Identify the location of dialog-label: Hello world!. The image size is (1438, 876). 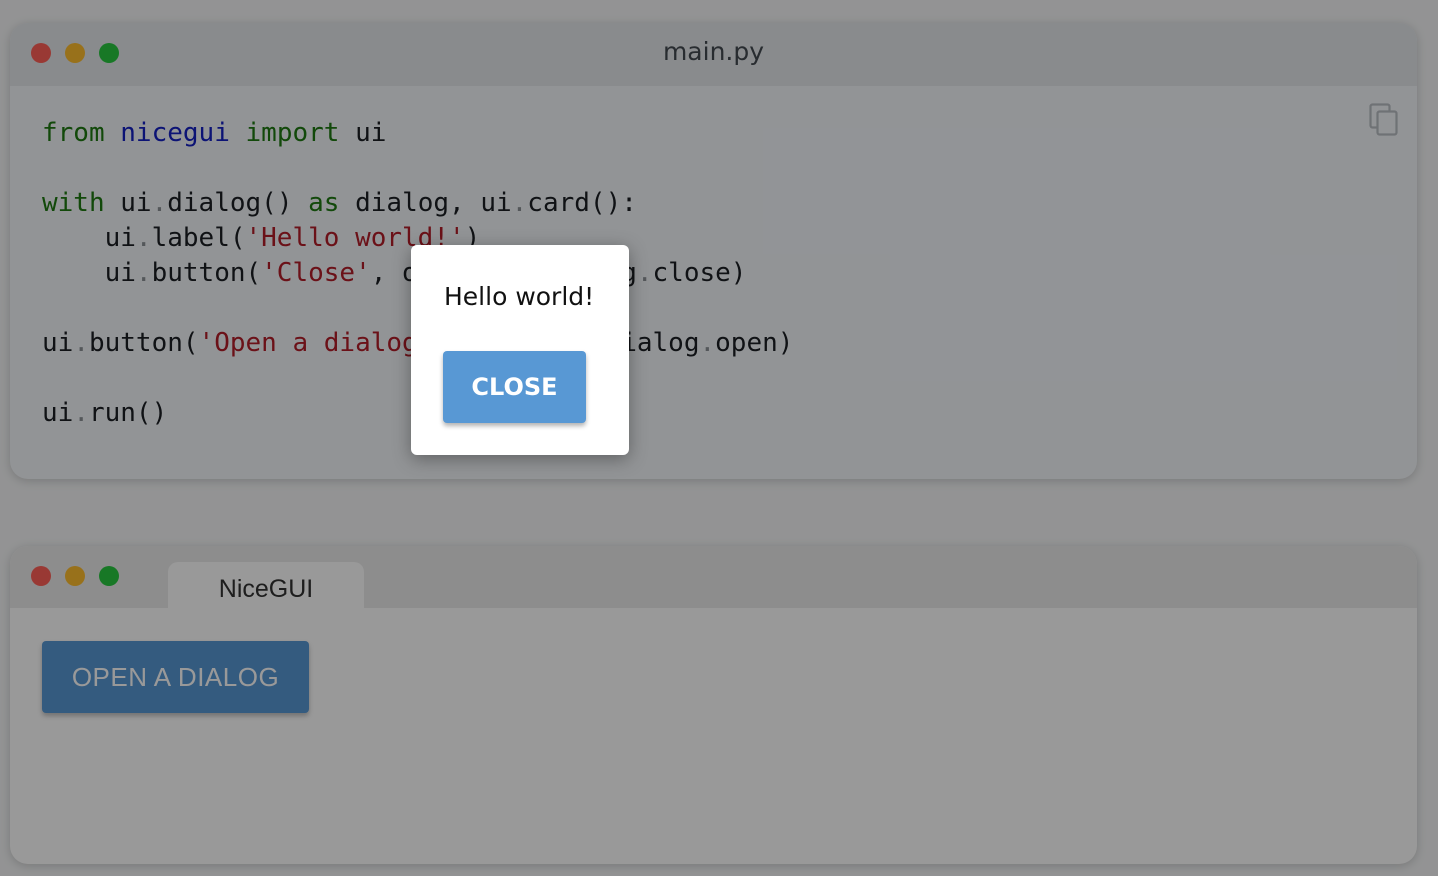
(519, 296).